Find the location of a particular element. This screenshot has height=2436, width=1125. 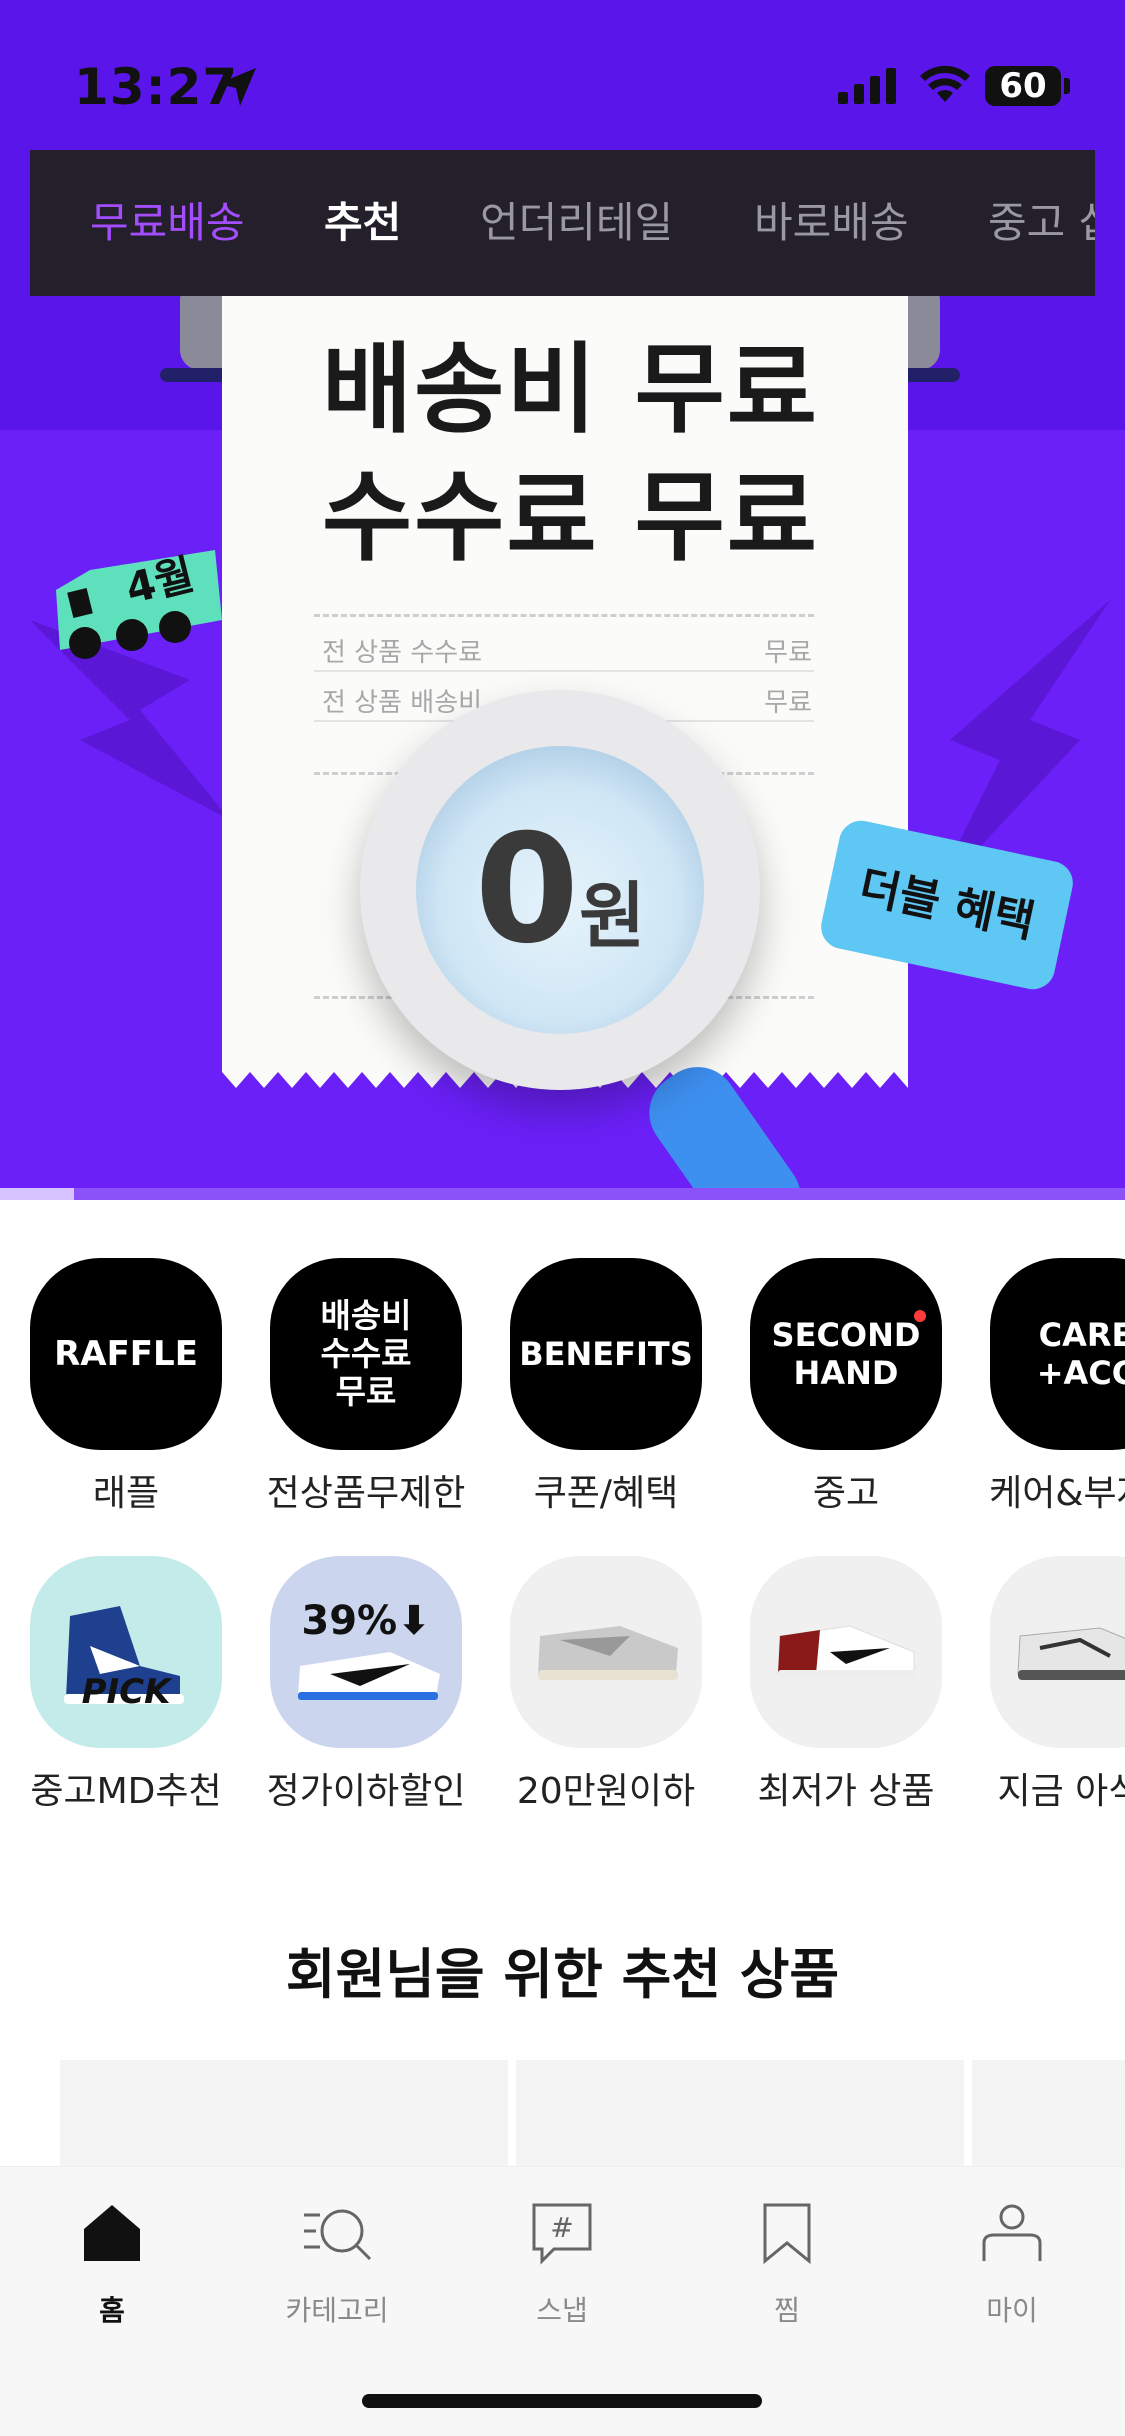

shortcut-under-200k: 20만원이하 is located at coordinates (606, 1685).